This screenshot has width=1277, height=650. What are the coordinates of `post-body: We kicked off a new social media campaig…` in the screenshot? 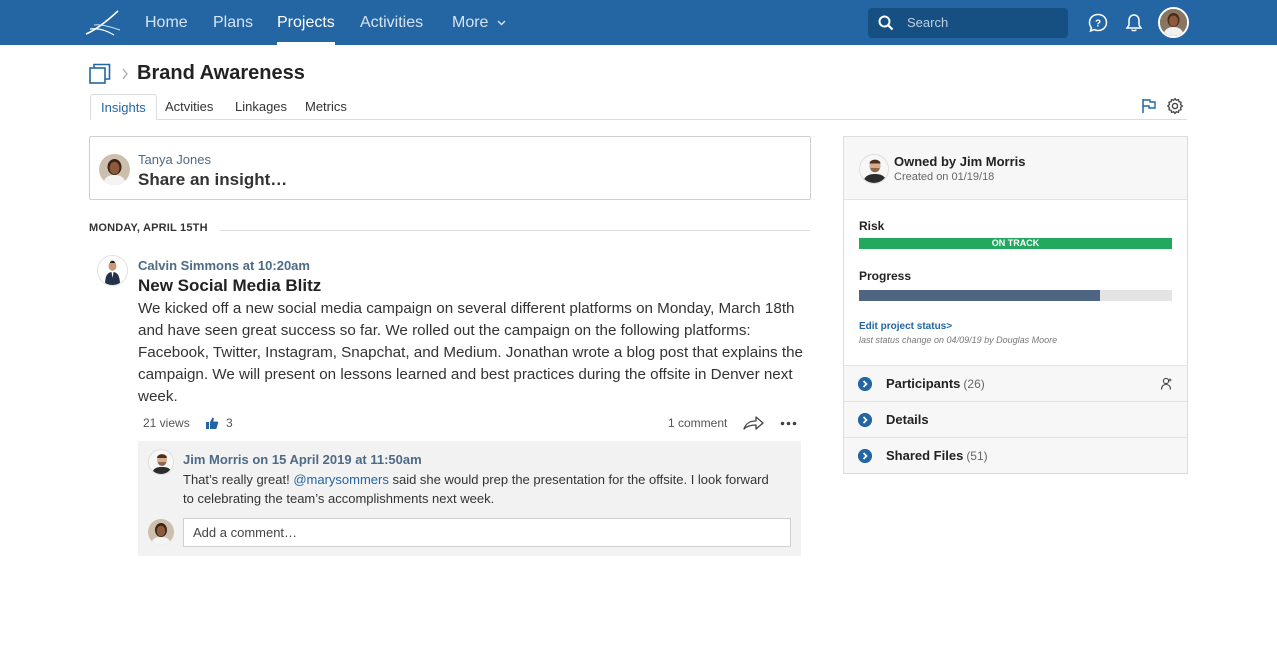 It's located at (470, 352).